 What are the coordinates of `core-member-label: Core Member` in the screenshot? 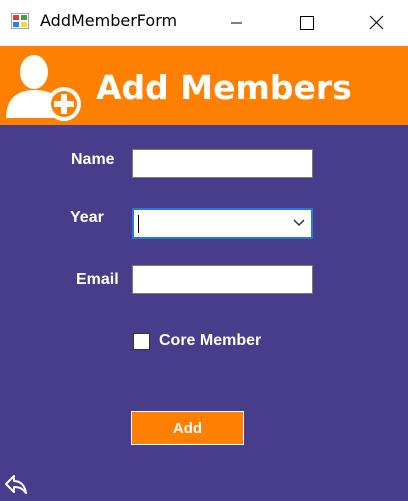 It's located at (210, 341).